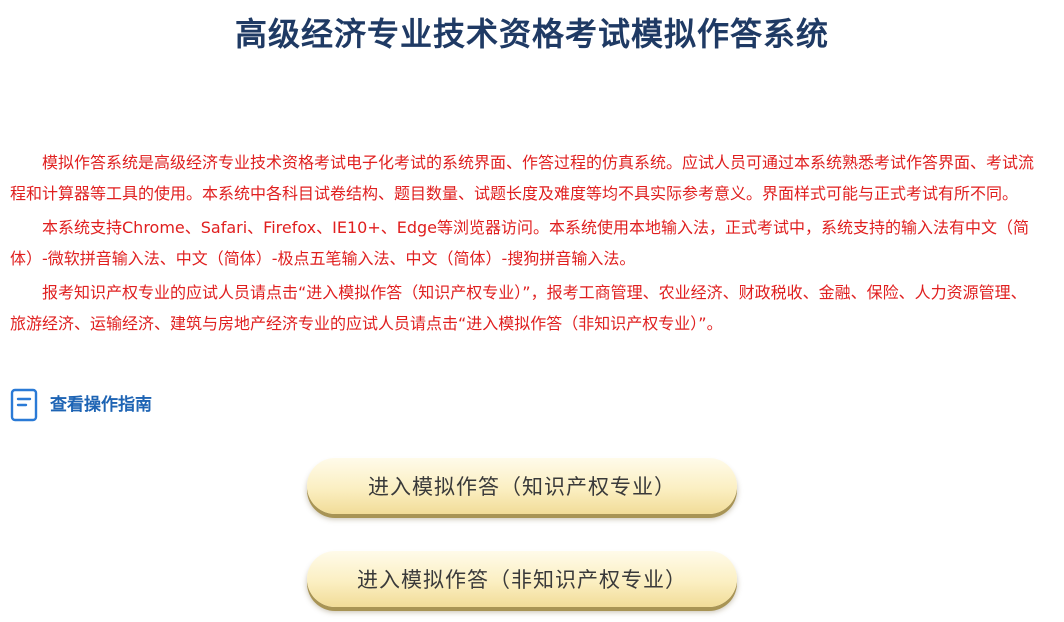 This screenshot has height=622, width=1064. Describe the element at coordinates (101, 405) in the screenshot. I see `view-guide-label: 查看操作指南` at that location.